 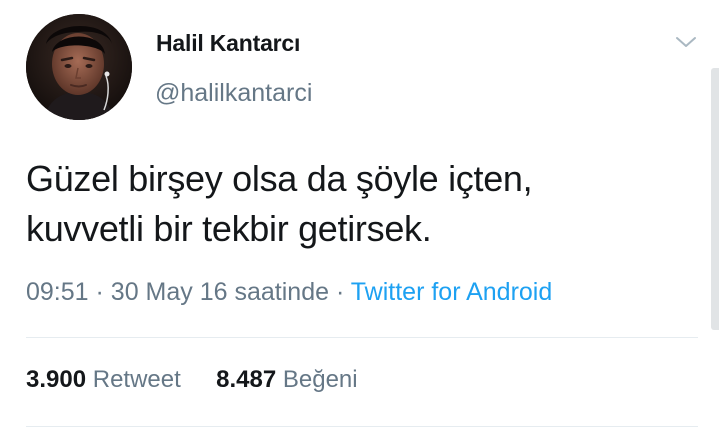 I want to click on like-label: Beğeni, so click(x=320, y=379).